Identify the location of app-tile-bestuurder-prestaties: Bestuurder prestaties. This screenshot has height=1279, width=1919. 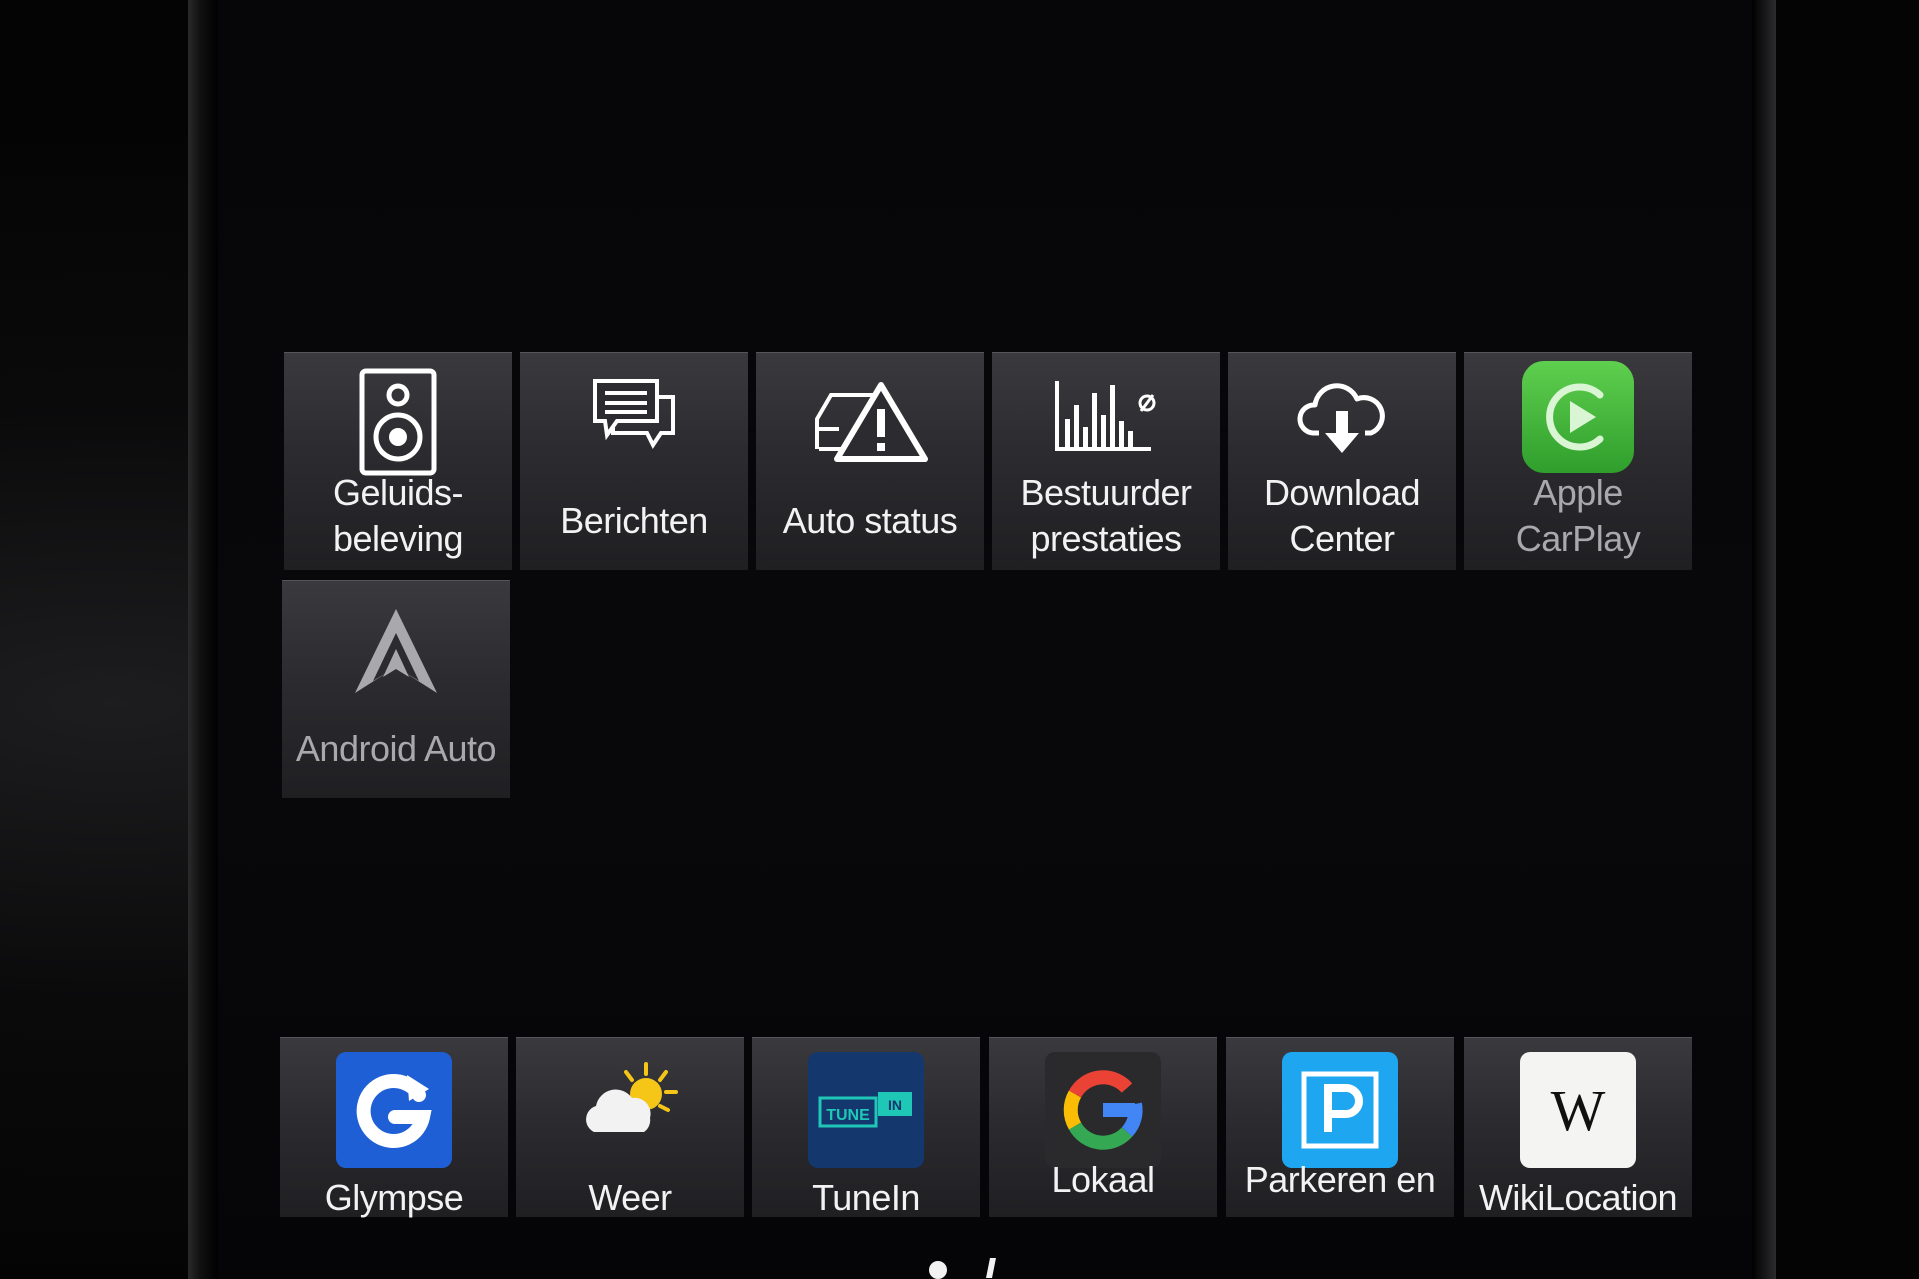
(1106, 461).